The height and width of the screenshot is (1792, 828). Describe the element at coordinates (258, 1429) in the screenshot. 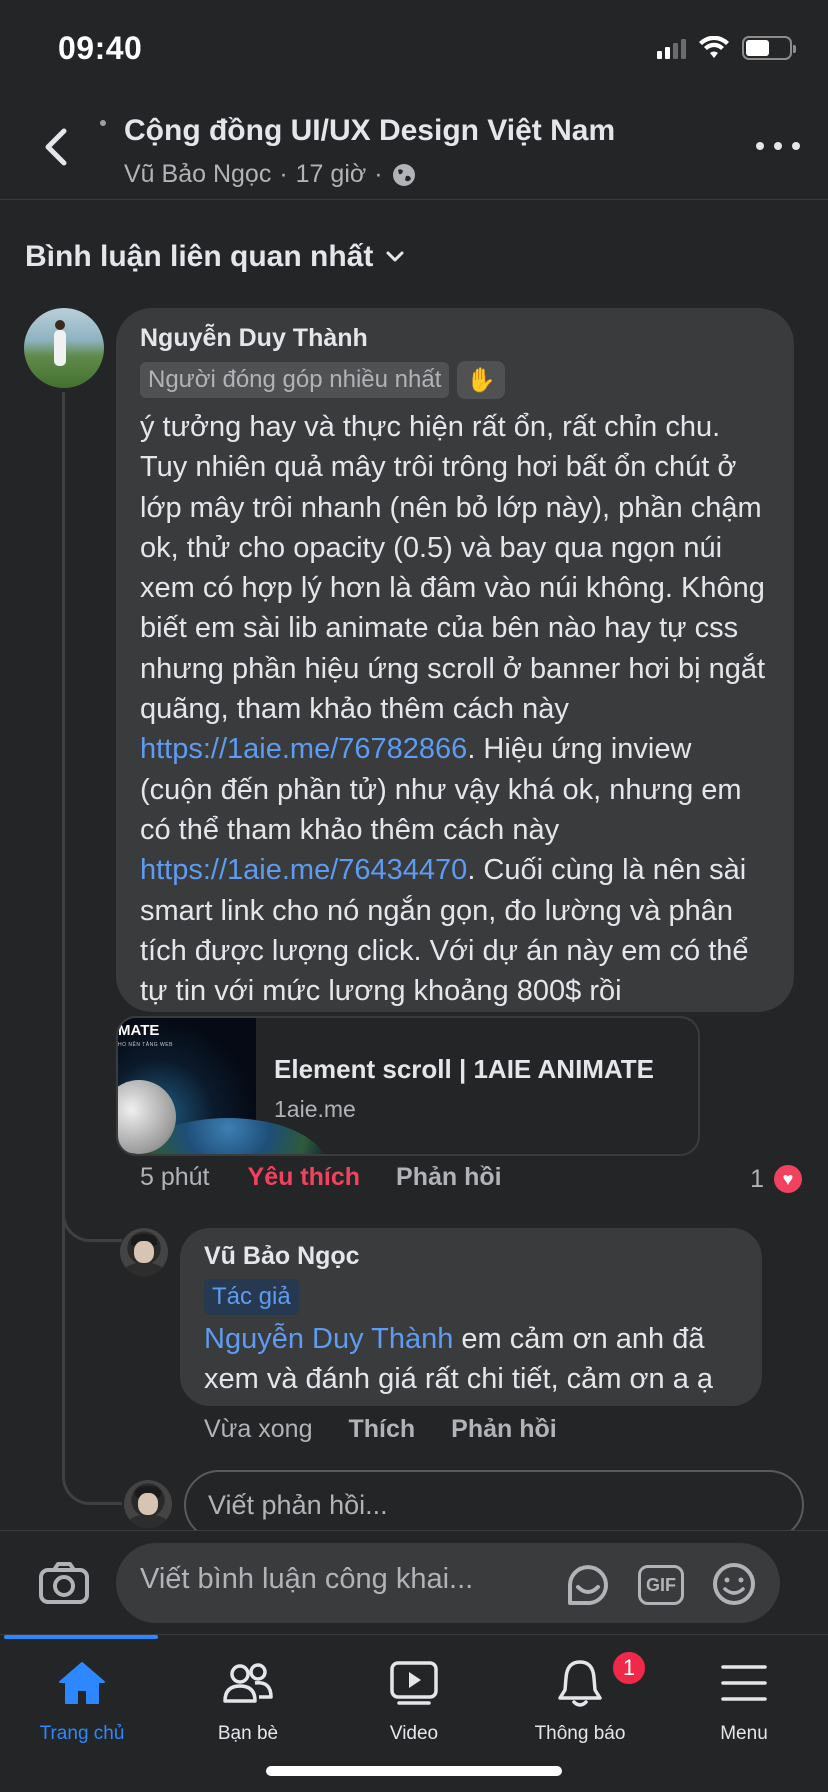

I see `reply-time: Vừa xong` at that location.